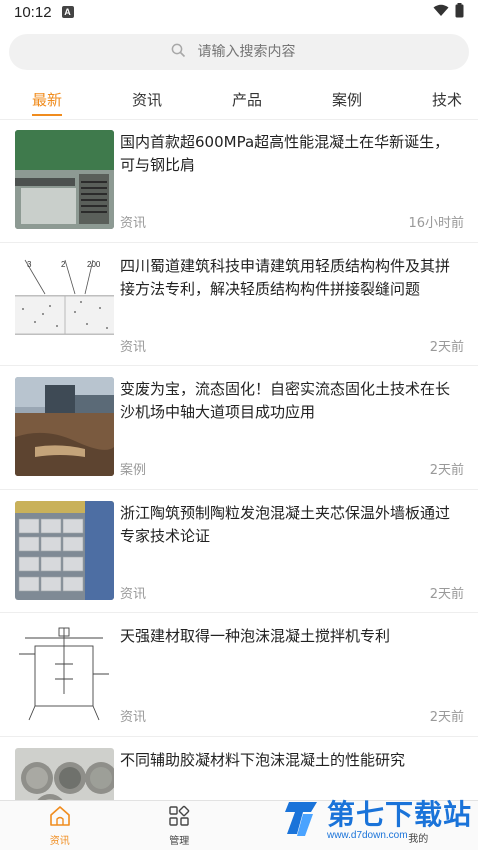 The height and width of the screenshot is (850, 478). Describe the element at coordinates (399, 814) in the screenshot. I see `watermark-title: 第七下载站` at that location.